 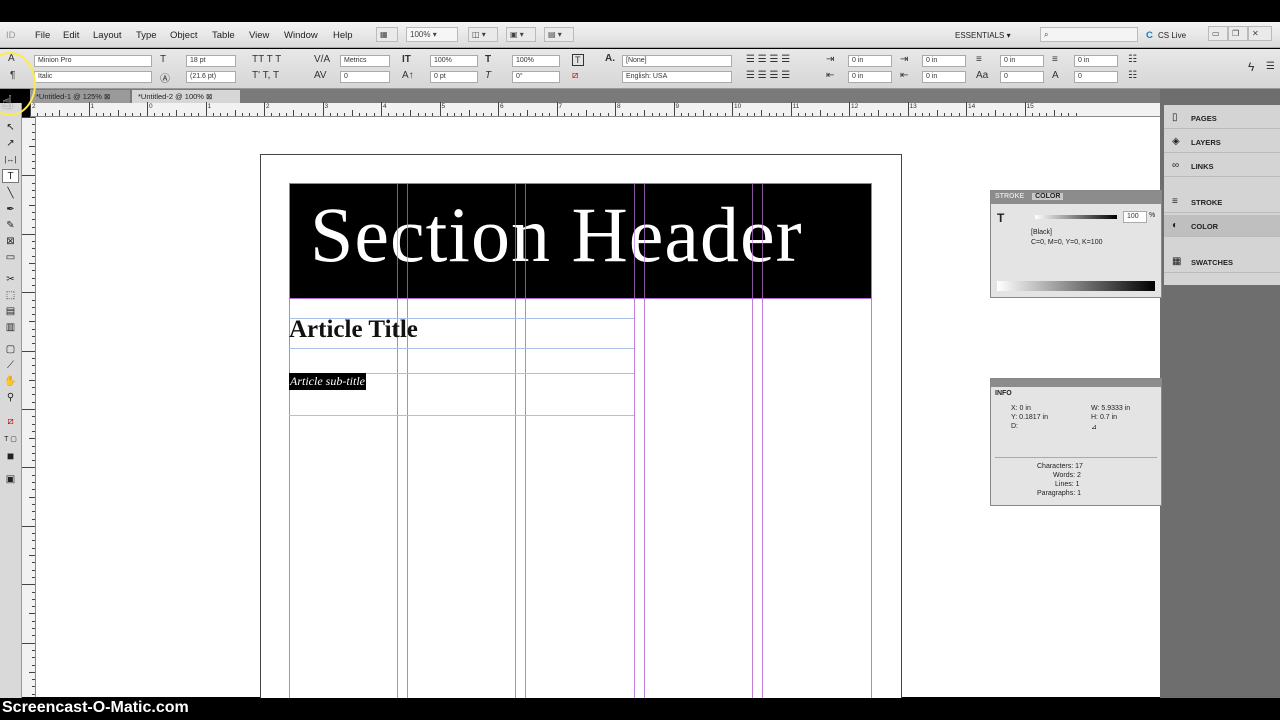 I want to click on dock-item-pages: ▯ PAGES, so click(x=1222, y=118).